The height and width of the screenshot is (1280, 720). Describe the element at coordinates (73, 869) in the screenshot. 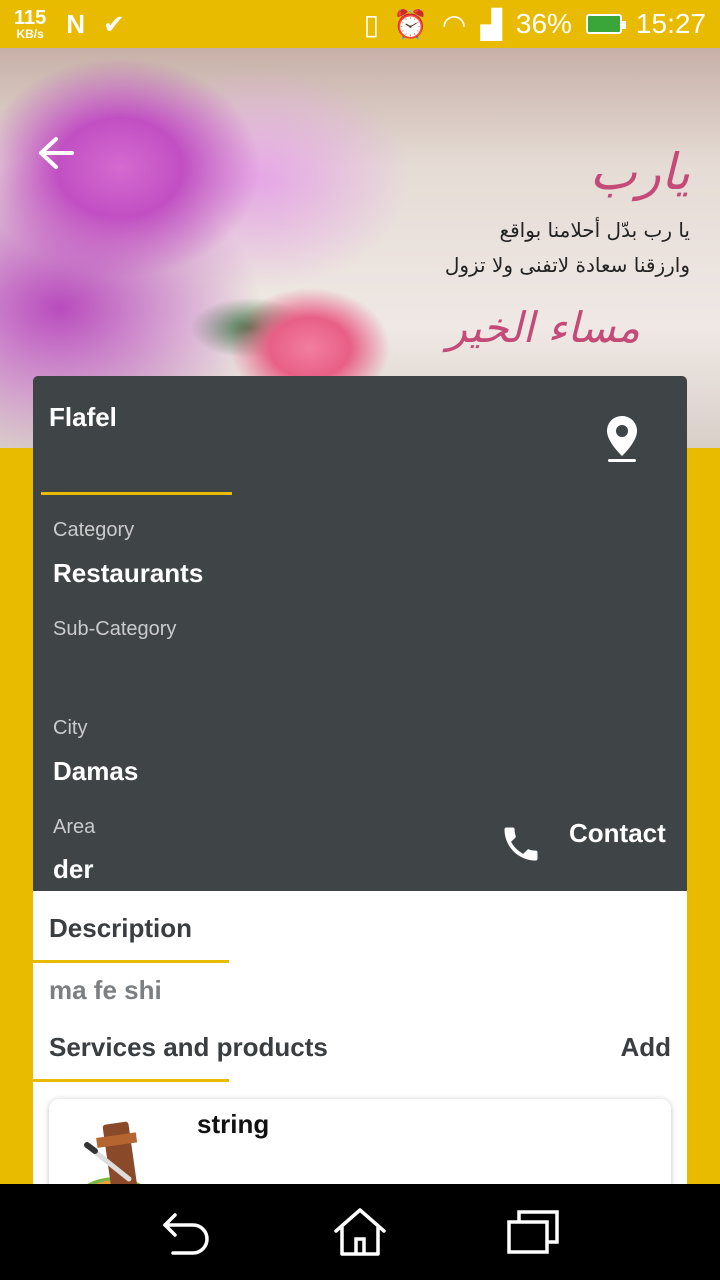

I see `area-value: der` at that location.